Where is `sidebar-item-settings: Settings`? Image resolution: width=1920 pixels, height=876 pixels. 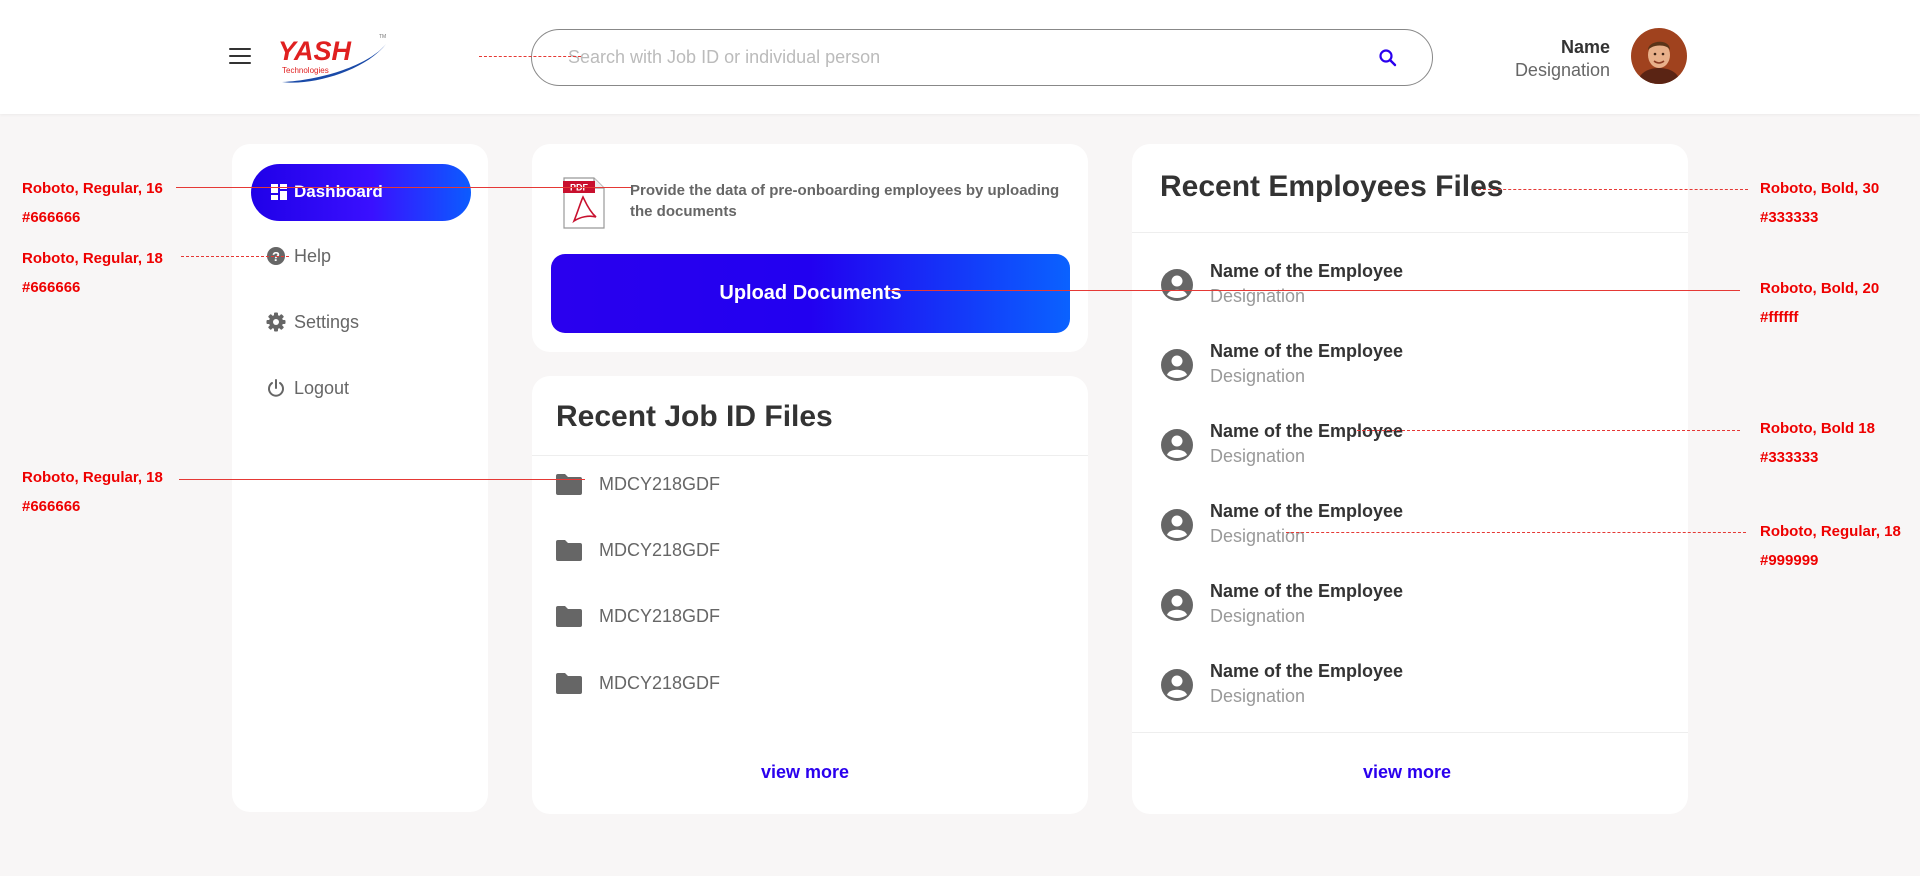
sidebar-item-settings: Settings is located at coordinates (366, 322).